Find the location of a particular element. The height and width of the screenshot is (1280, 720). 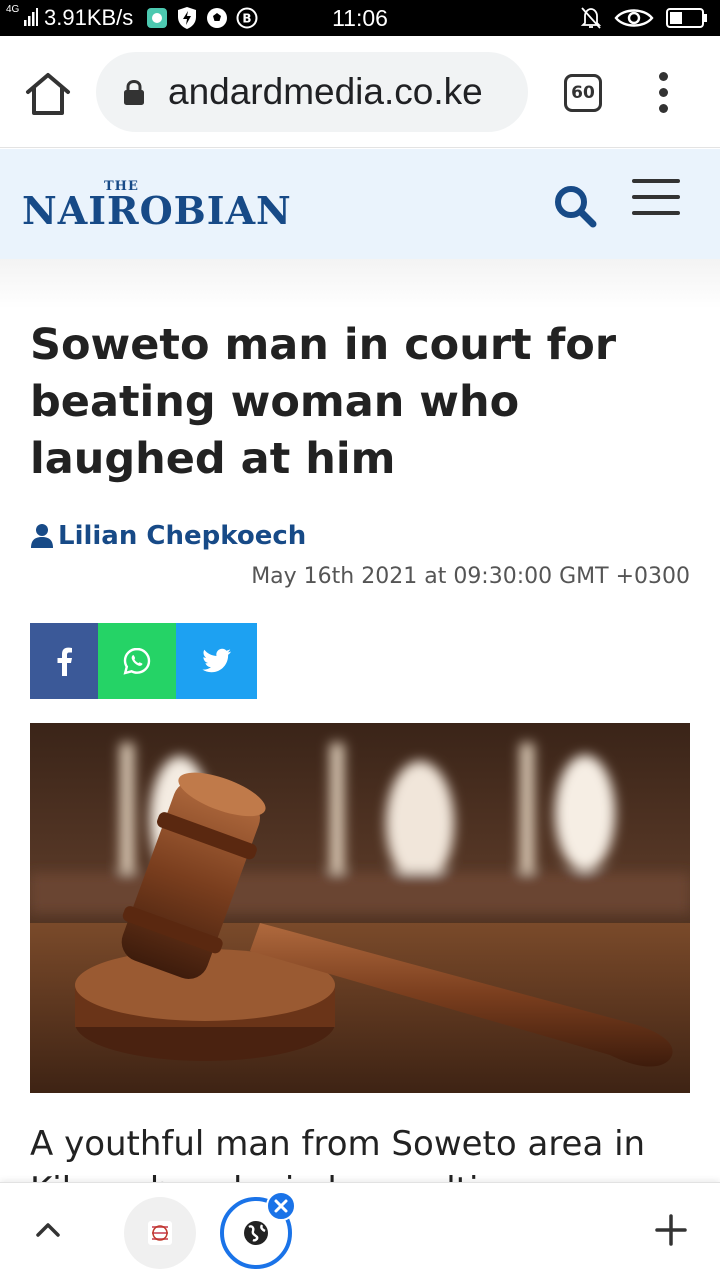

bell-off-icon is located at coordinates (591, 18).